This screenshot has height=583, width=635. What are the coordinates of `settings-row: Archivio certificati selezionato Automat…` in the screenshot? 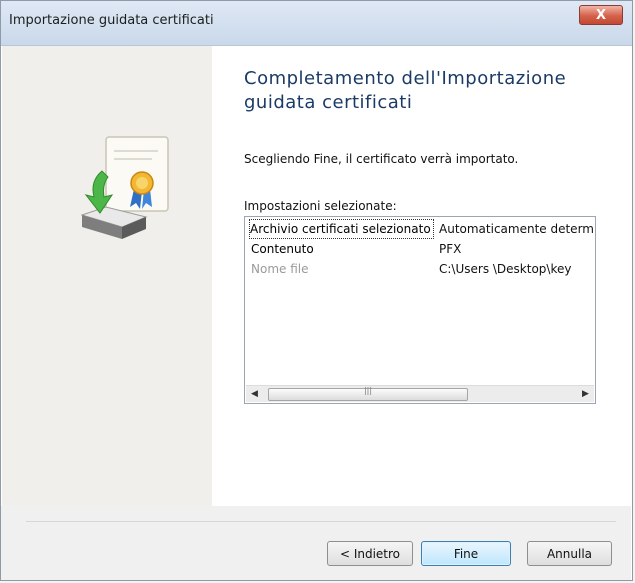 It's located at (420, 229).